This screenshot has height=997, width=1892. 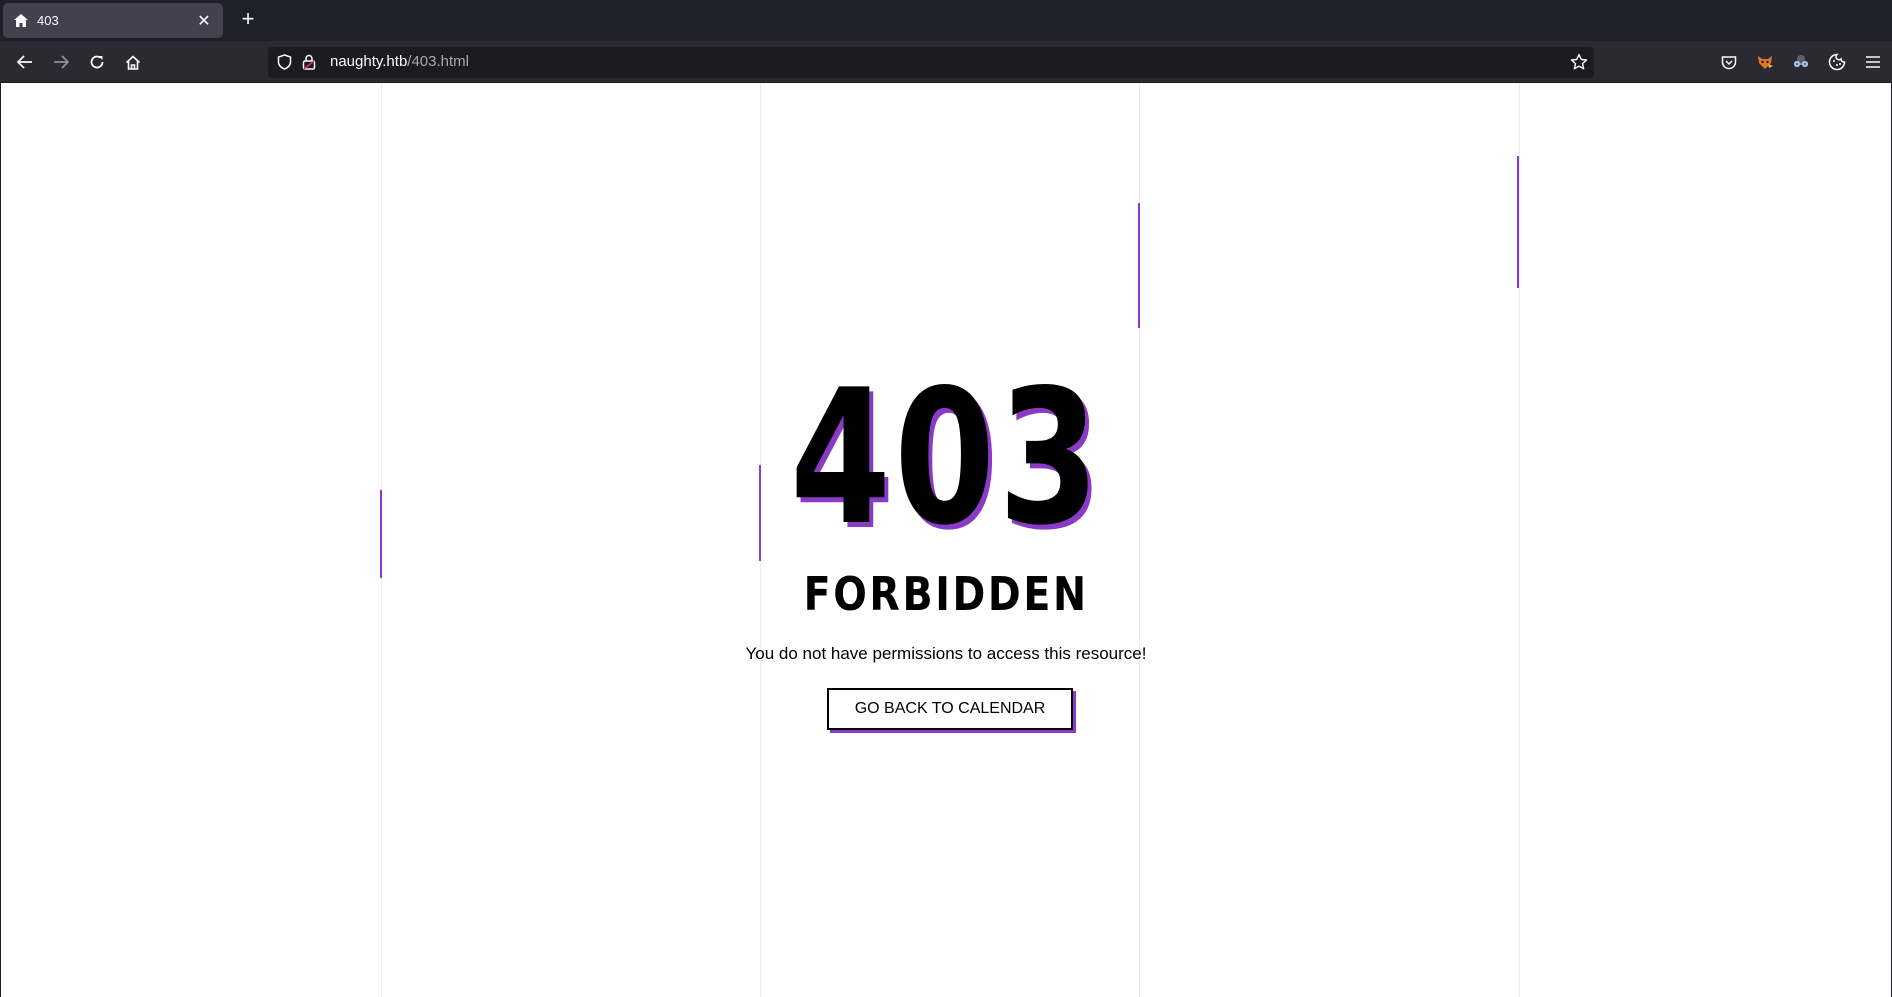 What do you see at coordinates (1873, 62) in the screenshot?
I see `menu-icon` at bounding box center [1873, 62].